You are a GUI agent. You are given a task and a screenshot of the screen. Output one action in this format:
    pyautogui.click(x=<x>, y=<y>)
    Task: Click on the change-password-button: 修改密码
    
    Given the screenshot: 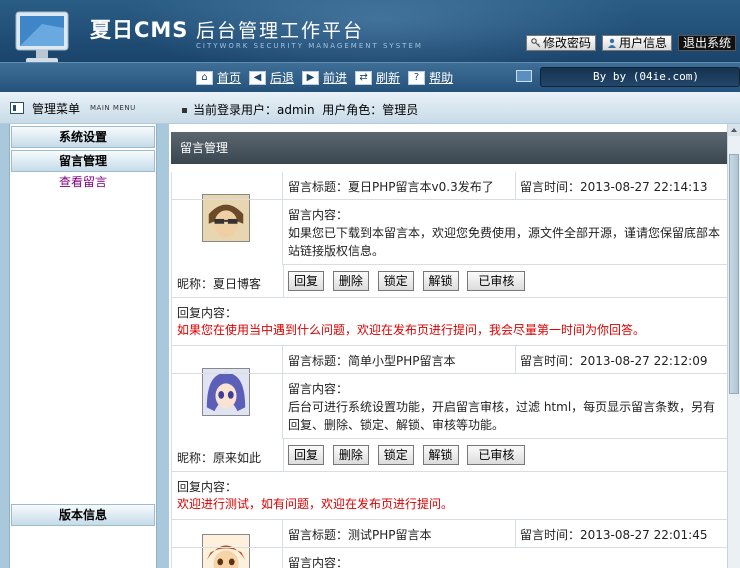 What is the action you would take?
    pyautogui.click(x=560, y=43)
    